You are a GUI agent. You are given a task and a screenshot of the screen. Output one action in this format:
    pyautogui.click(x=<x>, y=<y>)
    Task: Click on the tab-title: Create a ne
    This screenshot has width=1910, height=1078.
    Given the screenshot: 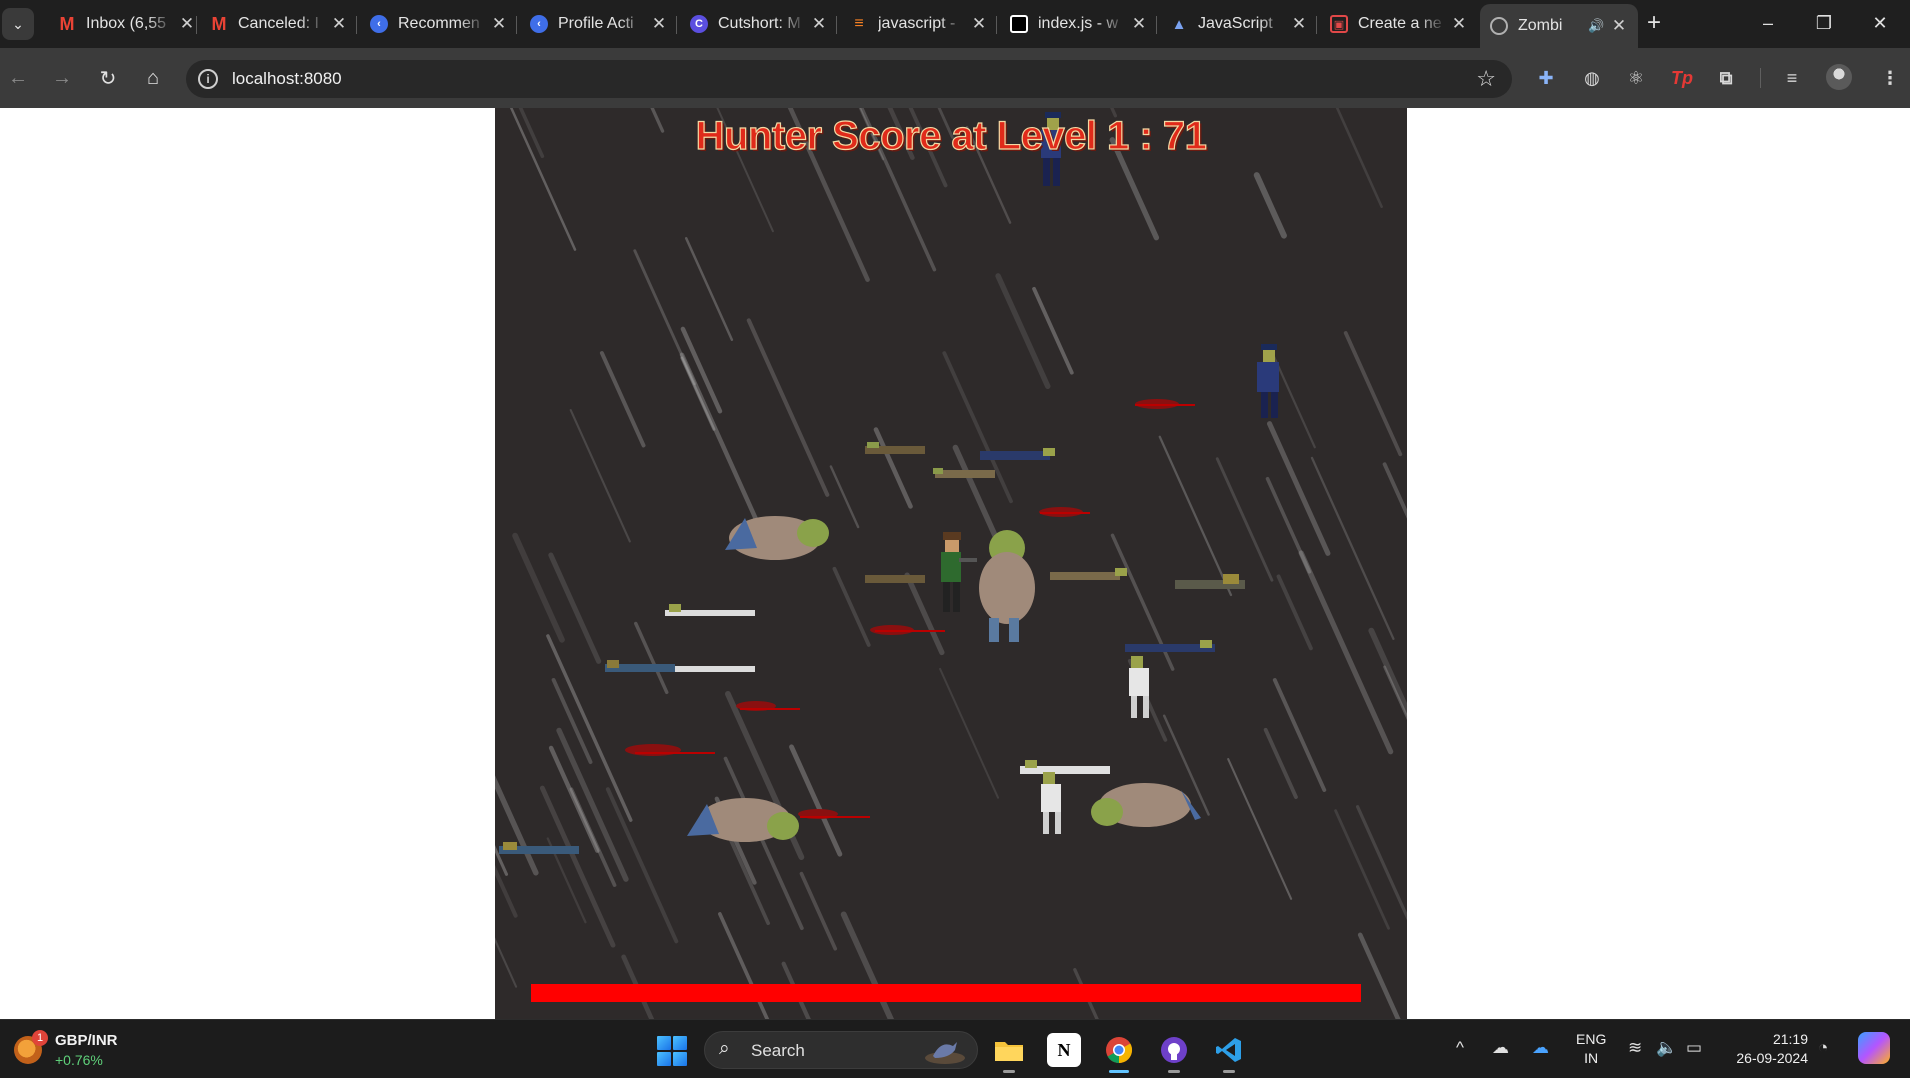 What is the action you would take?
    pyautogui.click(x=1400, y=23)
    